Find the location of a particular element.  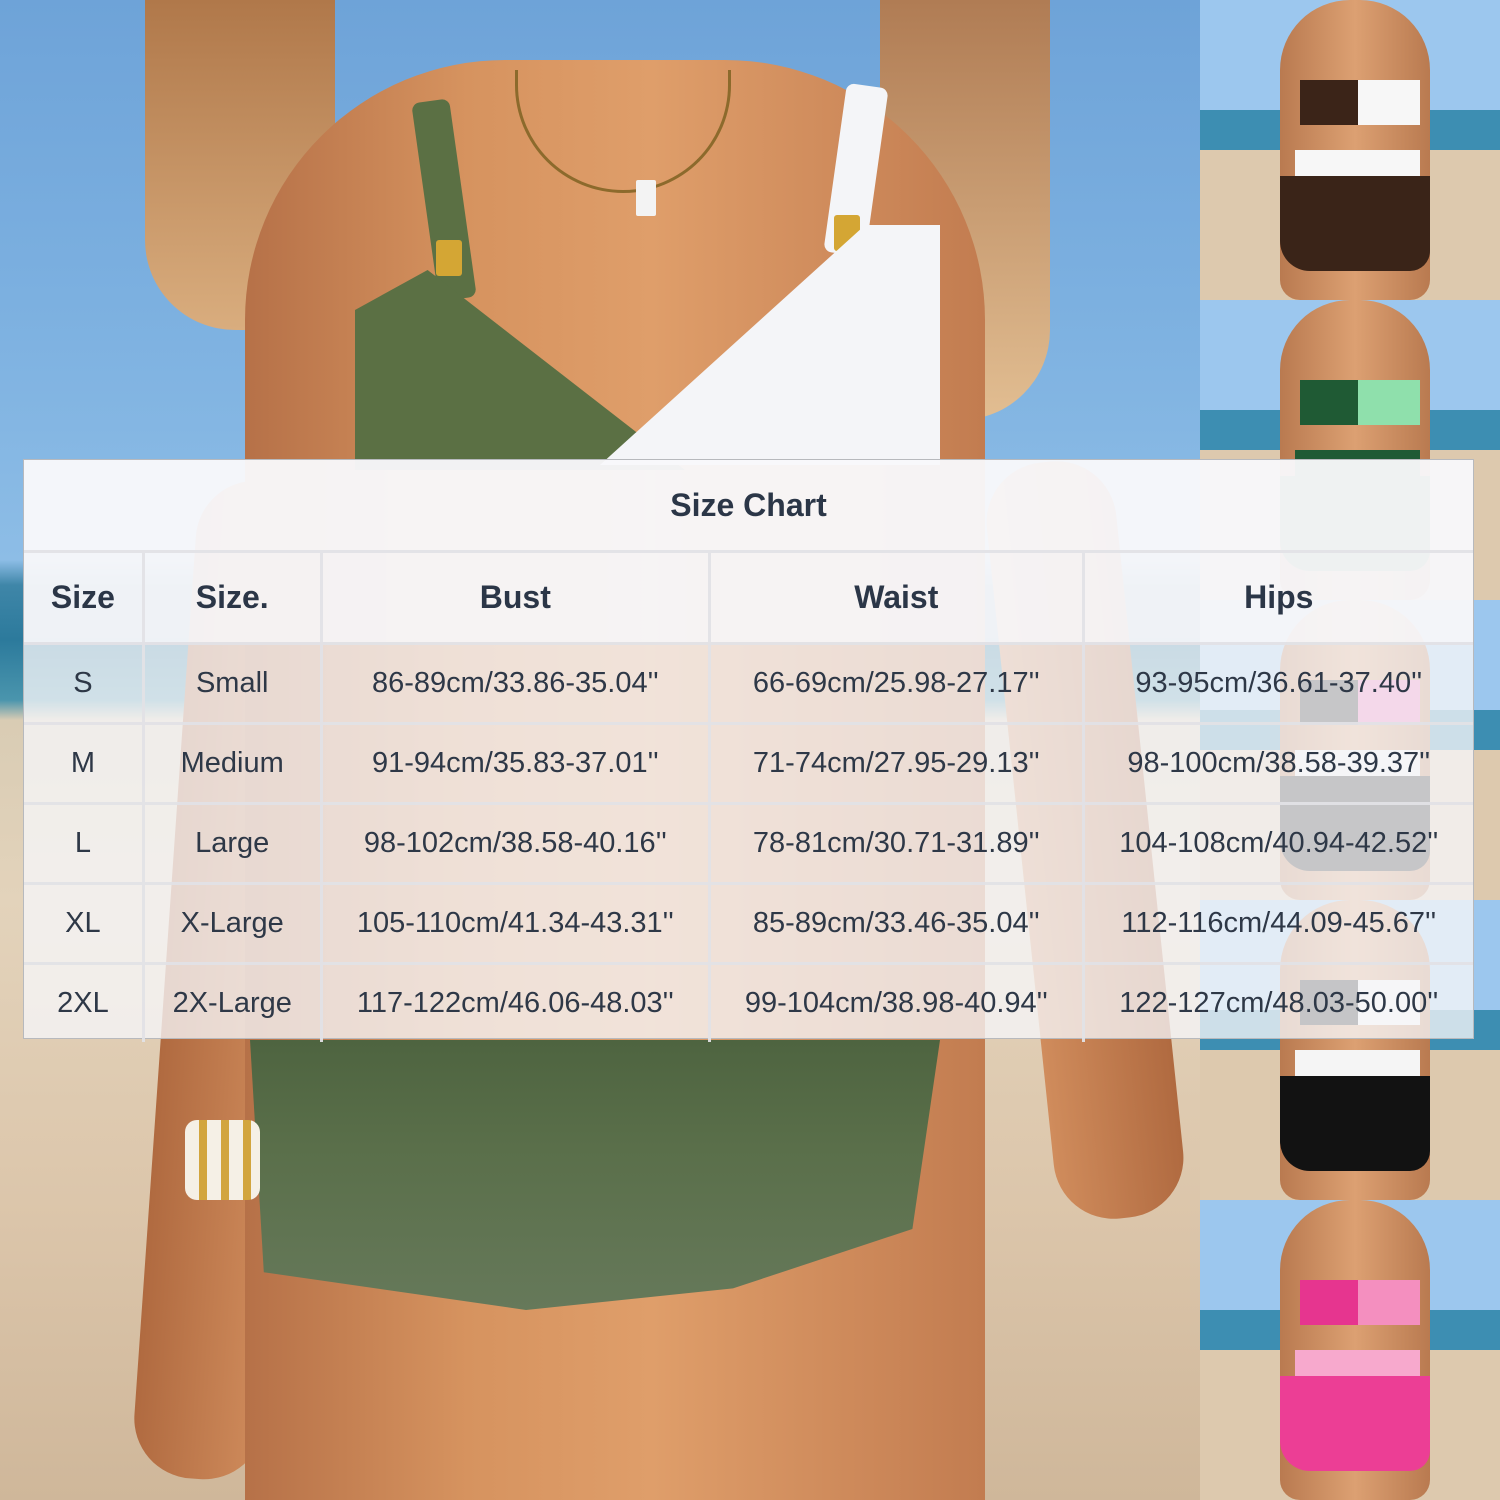

cell-size-name: 2X-Large is located at coordinates (233, 1002).